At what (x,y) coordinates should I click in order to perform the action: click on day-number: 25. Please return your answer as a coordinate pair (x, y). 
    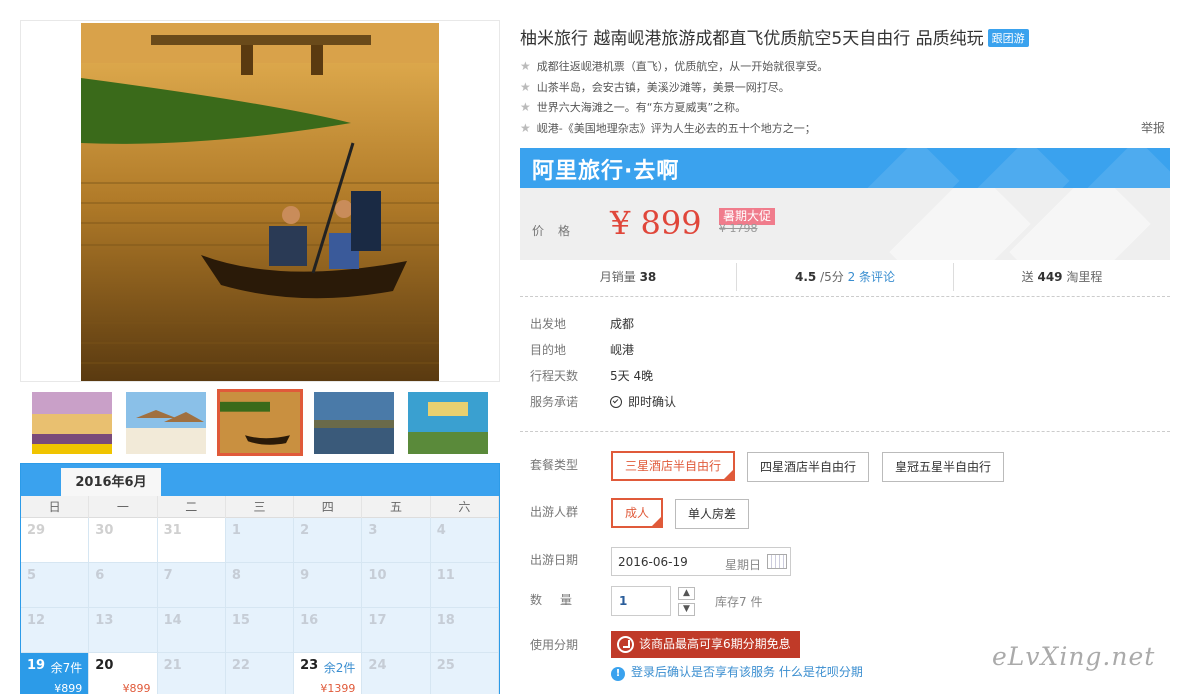
    Looking at the image, I should click on (445, 665).